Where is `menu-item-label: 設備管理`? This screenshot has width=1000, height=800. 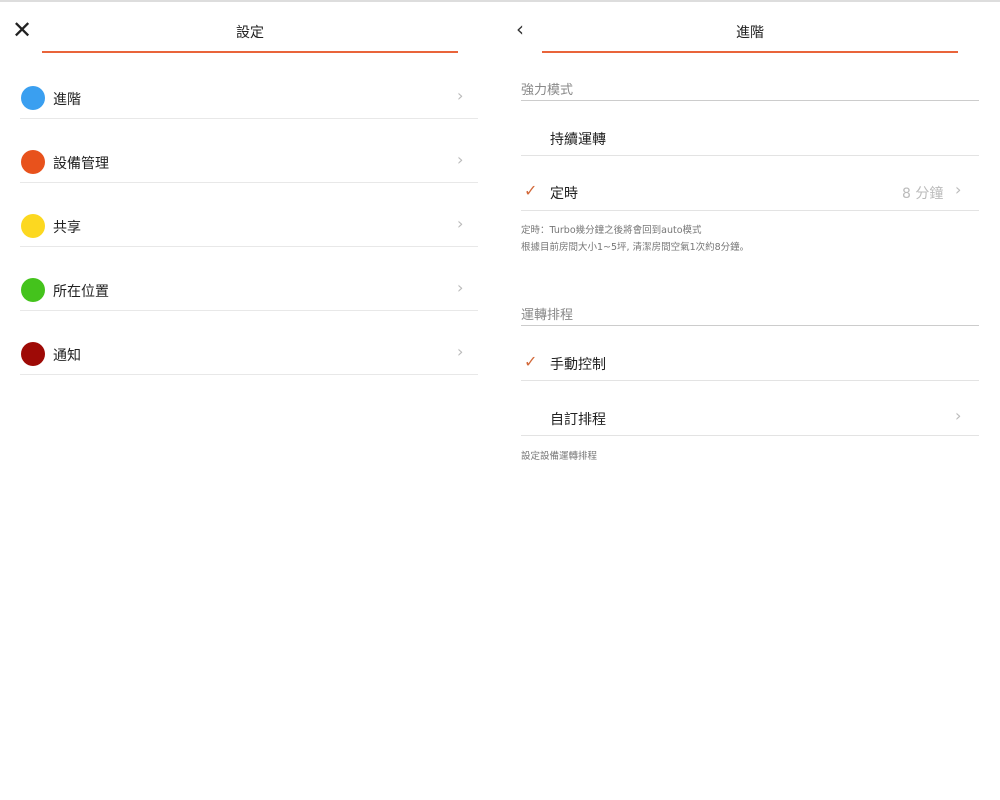 menu-item-label: 設備管理 is located at coordinates (81, 164).